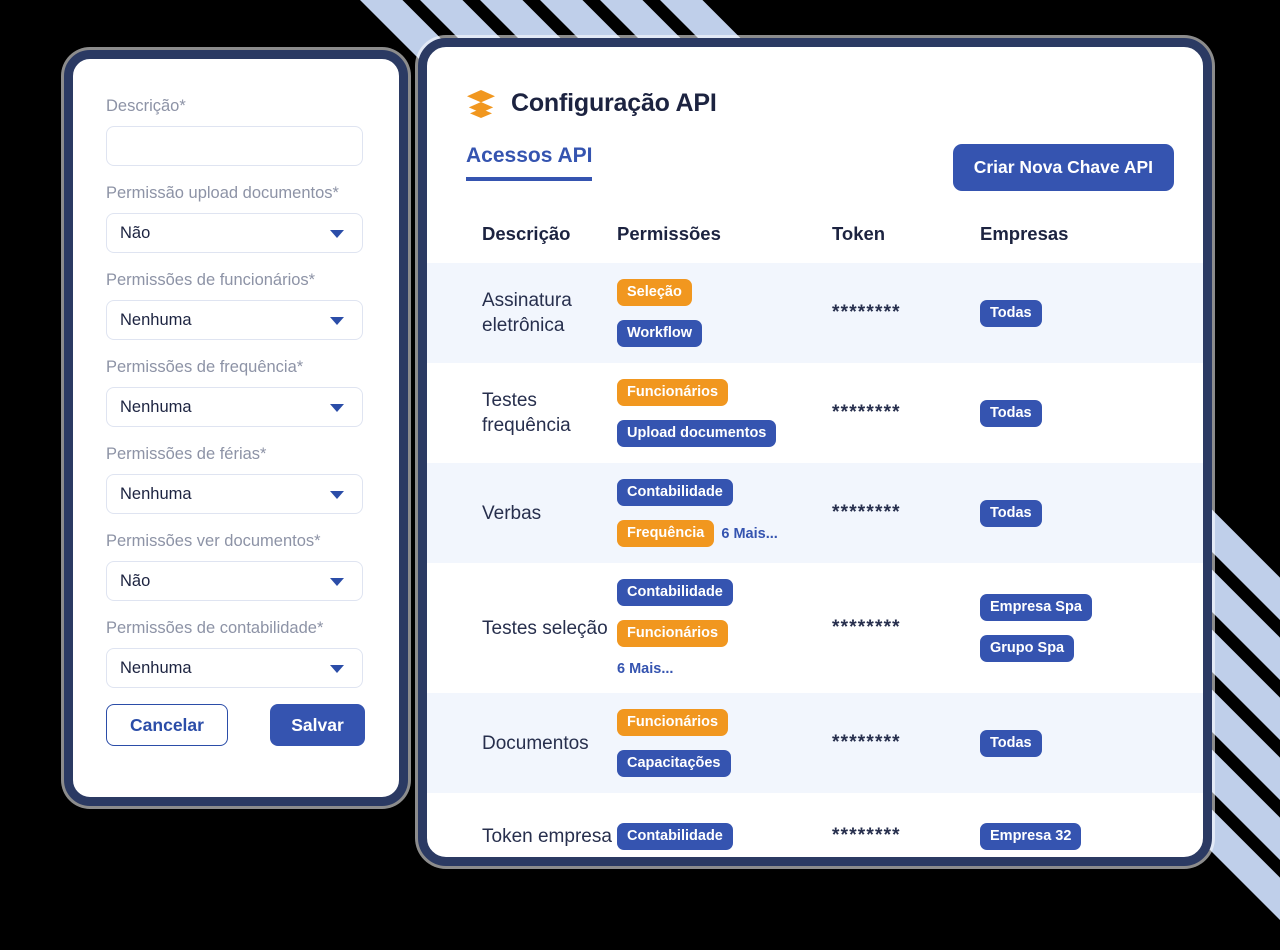  Describe the element at coordinates (815, 103) in the screenshot. I see `api-header: Configuração API` at that location.